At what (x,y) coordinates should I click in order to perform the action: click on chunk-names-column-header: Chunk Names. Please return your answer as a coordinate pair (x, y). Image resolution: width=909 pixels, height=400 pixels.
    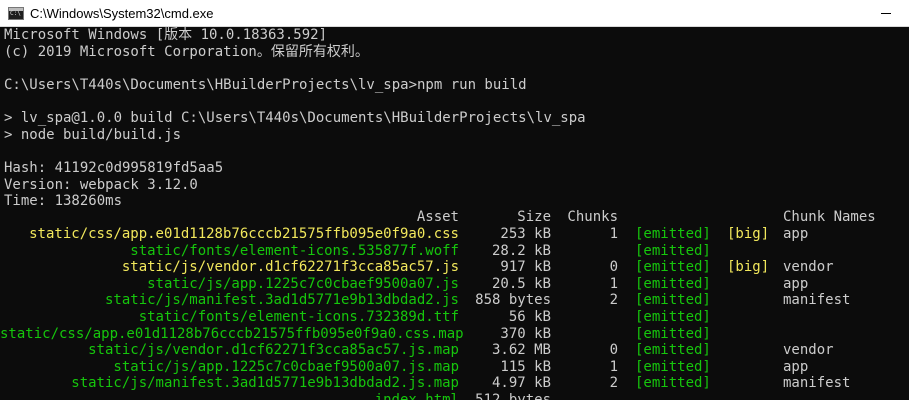
    Looking at the image, I should click on (829, 217).